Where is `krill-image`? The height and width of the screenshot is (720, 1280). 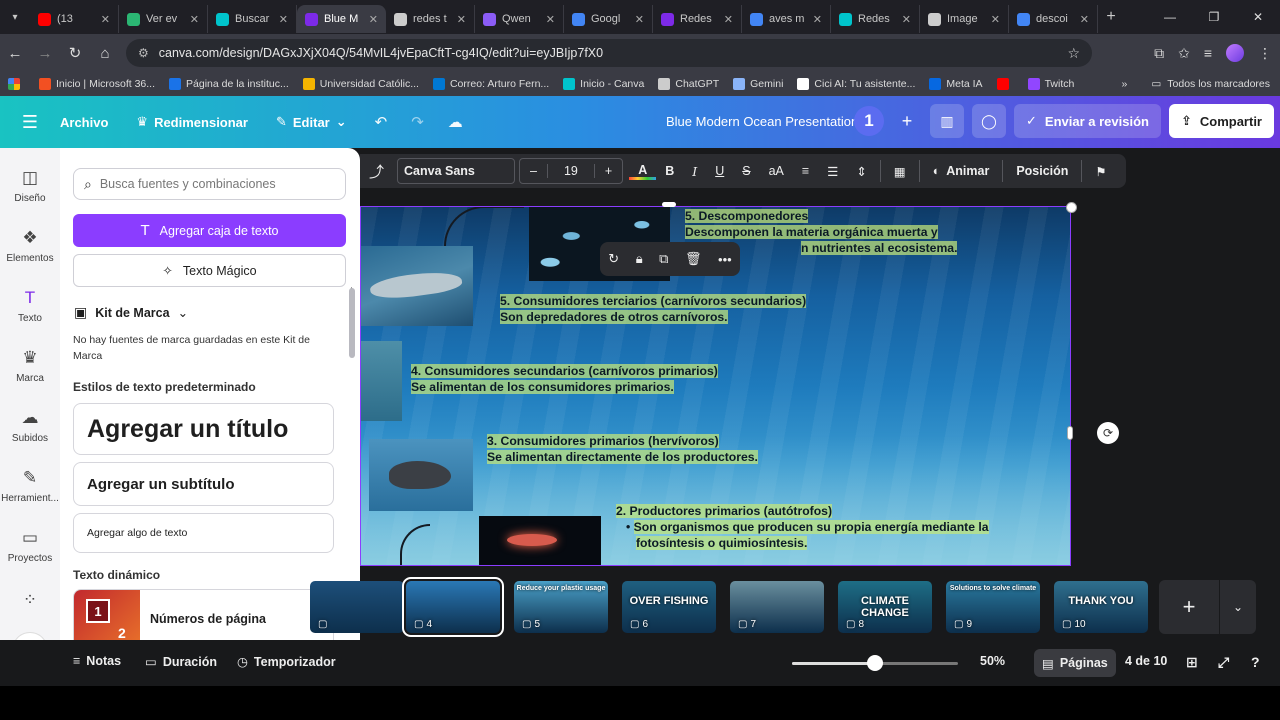 krill-image is located at coordinates (540, 541).